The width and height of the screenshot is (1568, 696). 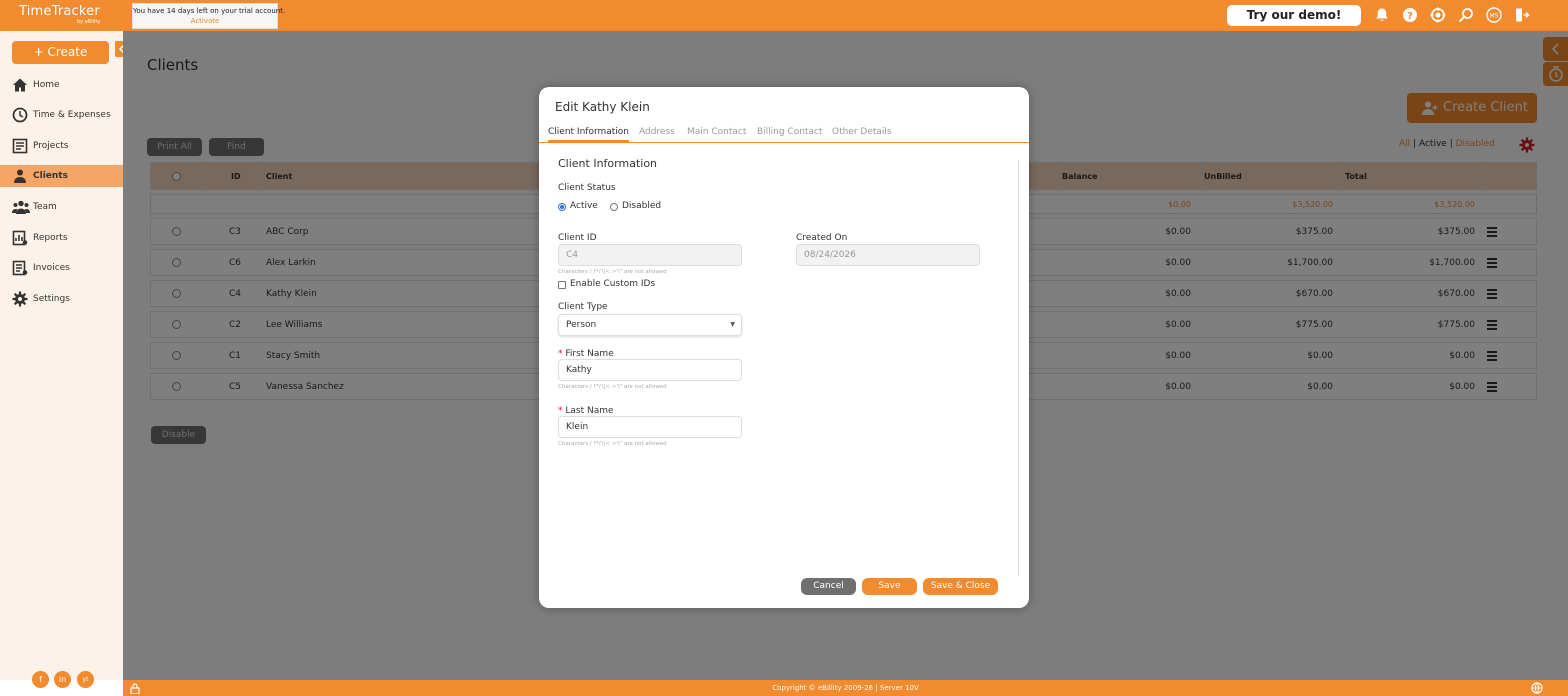 I want to click on tab-main-contact: Main Contact, so click(x=716, y=132).